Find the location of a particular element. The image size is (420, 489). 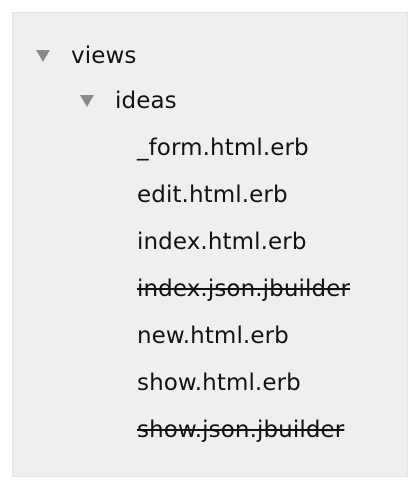

tree-file-row-deleted: show.json.jbuilder is located at coordinates (240, 430).